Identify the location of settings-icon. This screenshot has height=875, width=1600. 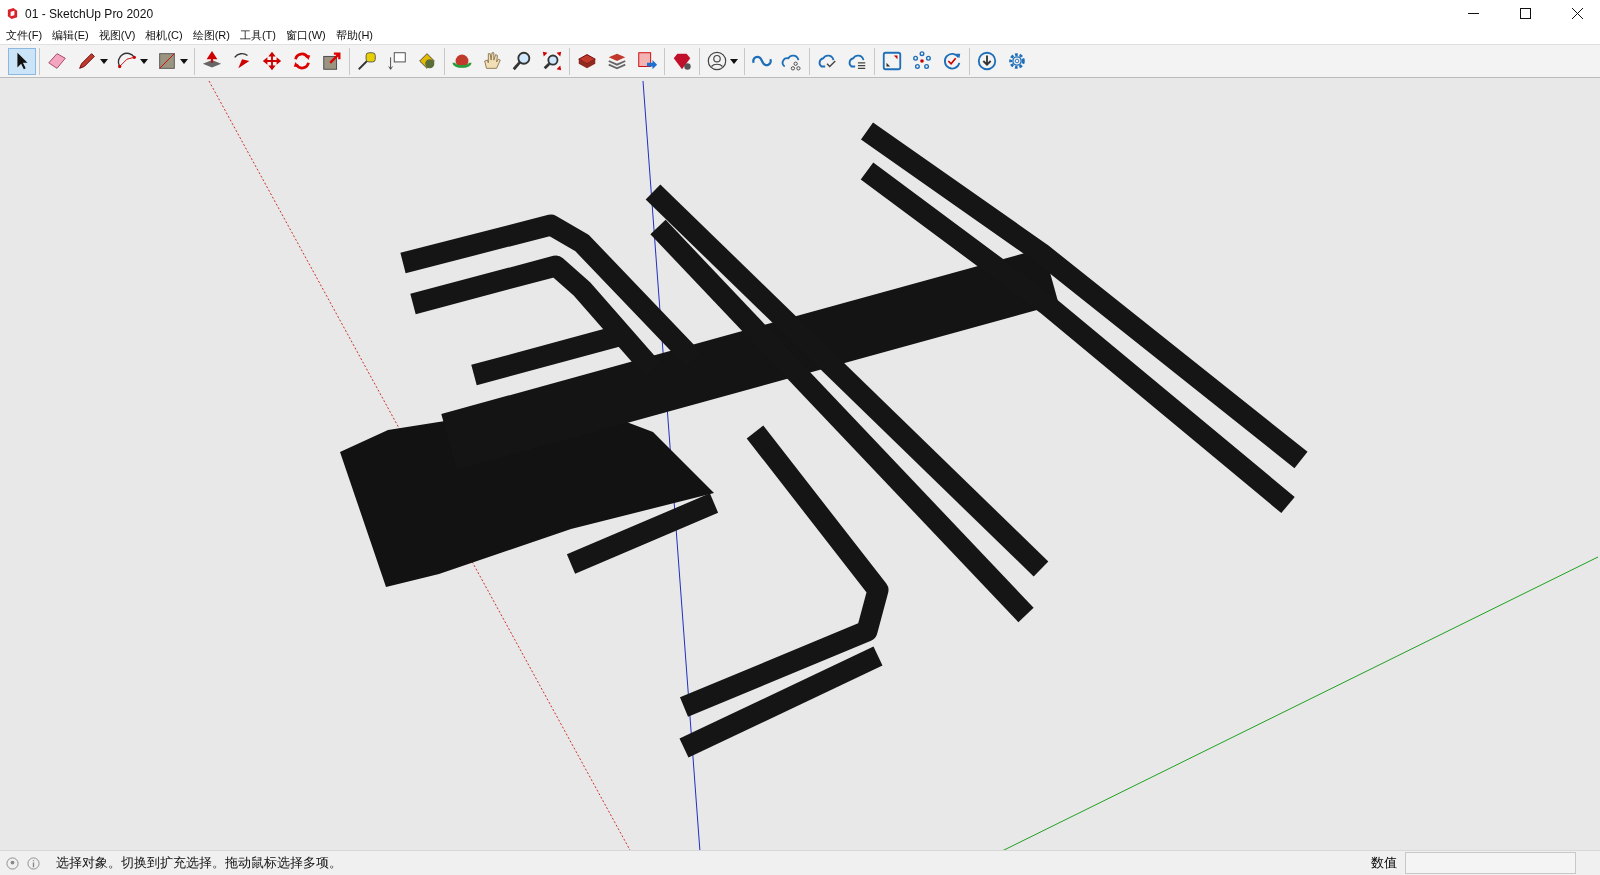
(1017, 61).